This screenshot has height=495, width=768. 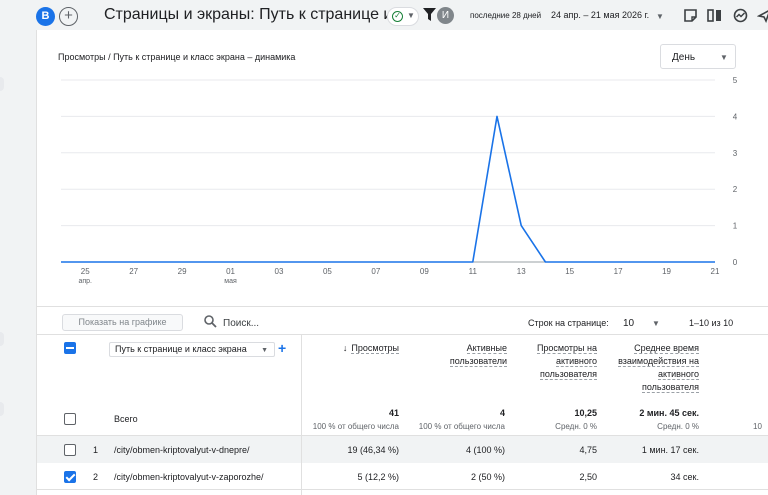 What do you see at coordinates (618, 271) in the screenshot?
I see `x-tick-label: 17` at bounding box center [618, 271].